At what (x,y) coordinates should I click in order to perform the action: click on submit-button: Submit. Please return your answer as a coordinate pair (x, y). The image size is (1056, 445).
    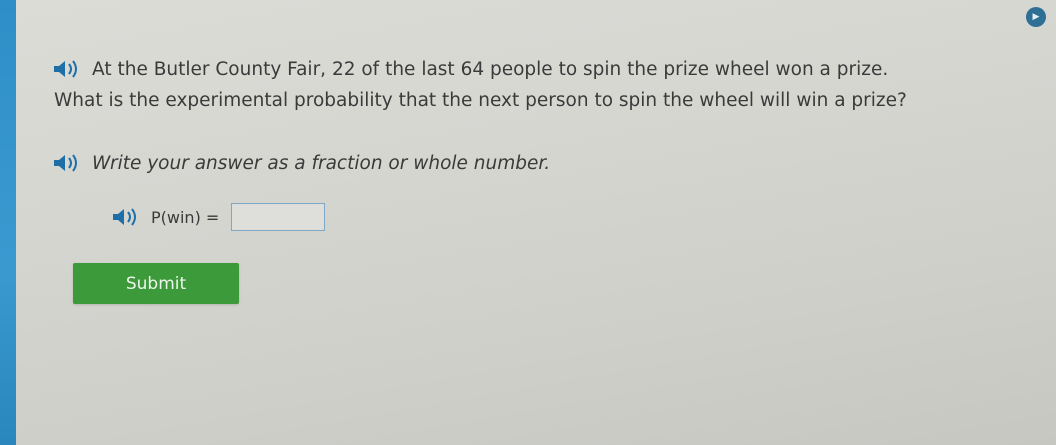
    Looking at the image, I should click on (156, 283).